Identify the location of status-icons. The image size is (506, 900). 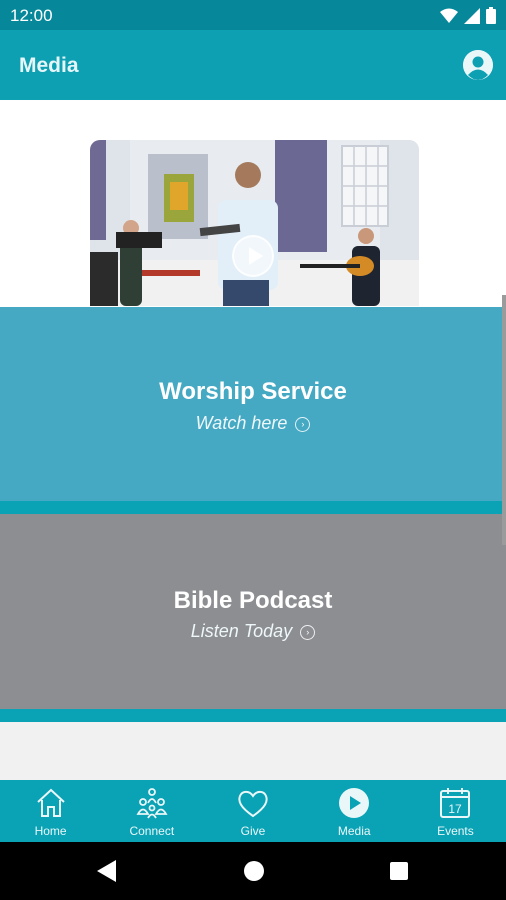
(468, 15).